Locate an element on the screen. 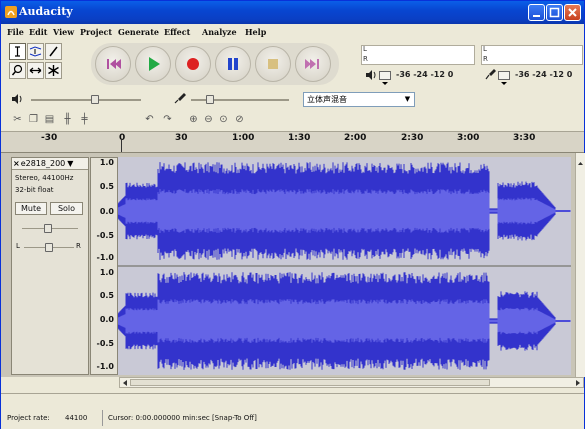 Image resolution: width=585 pixels, height=429 pixels. speaker-icon is located at coordinates (371, 75).